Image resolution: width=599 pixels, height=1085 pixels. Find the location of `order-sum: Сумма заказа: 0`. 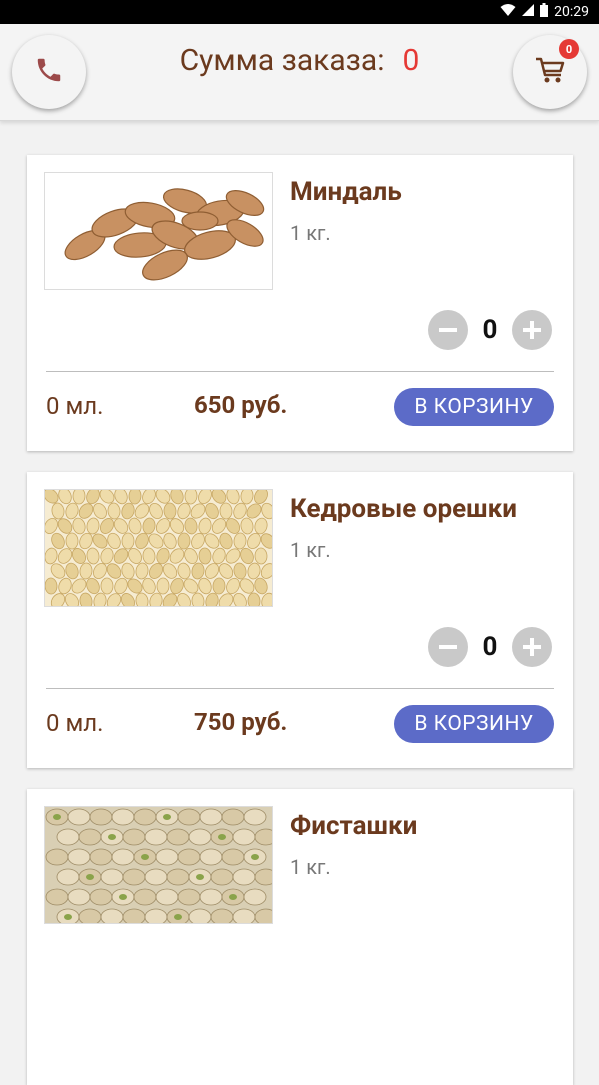

order-sum: Сумма заказа: 0 is located at coordinates (299, 61).